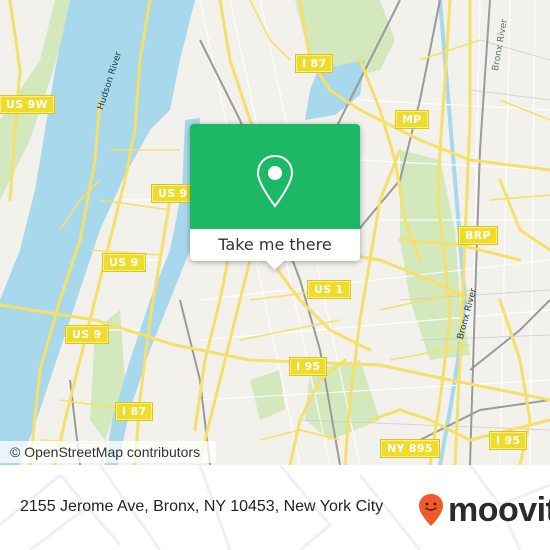 The height and width of the screenshot is (550, 550). Describe the element at coordinates (275, 265) in the screenshot. I see `popup-pointer` at that location.